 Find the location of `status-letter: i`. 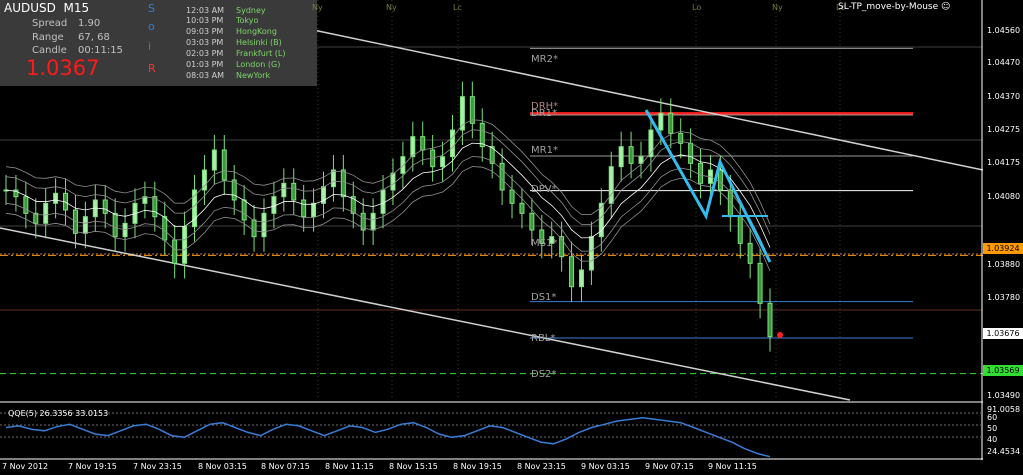

status-letter: i is located at coordinates (150, 46).